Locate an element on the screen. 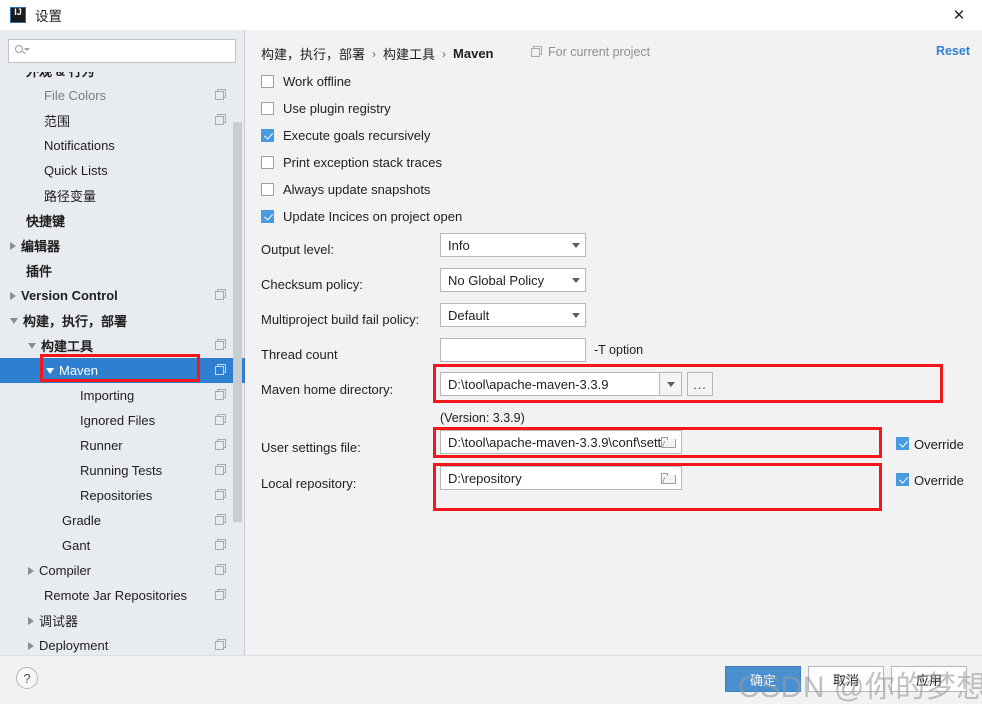 The image size is (982, 704). checksum-policy-select: No Global Policy is located at coordinates (513, 280).